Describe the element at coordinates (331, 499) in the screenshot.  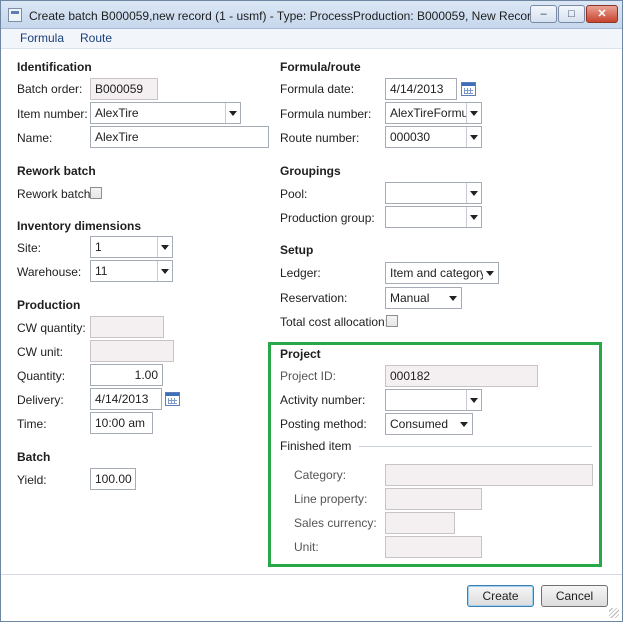
I see `line-property-label: Line property:` at that location.